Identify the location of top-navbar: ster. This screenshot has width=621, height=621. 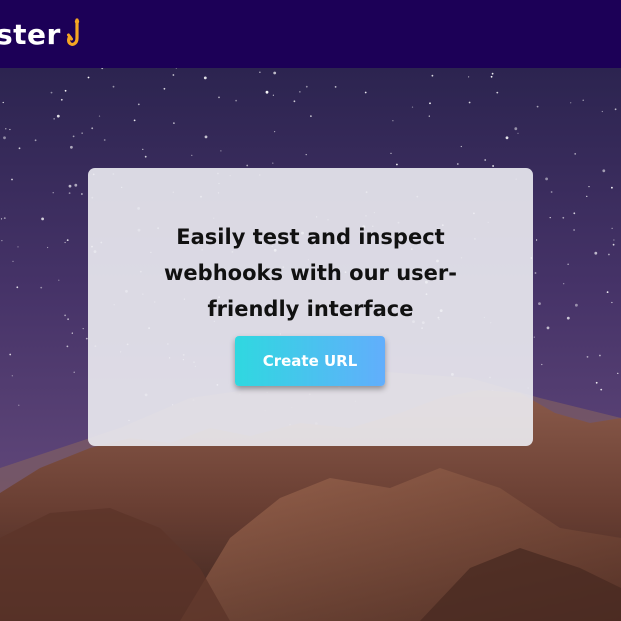
(310, 34).